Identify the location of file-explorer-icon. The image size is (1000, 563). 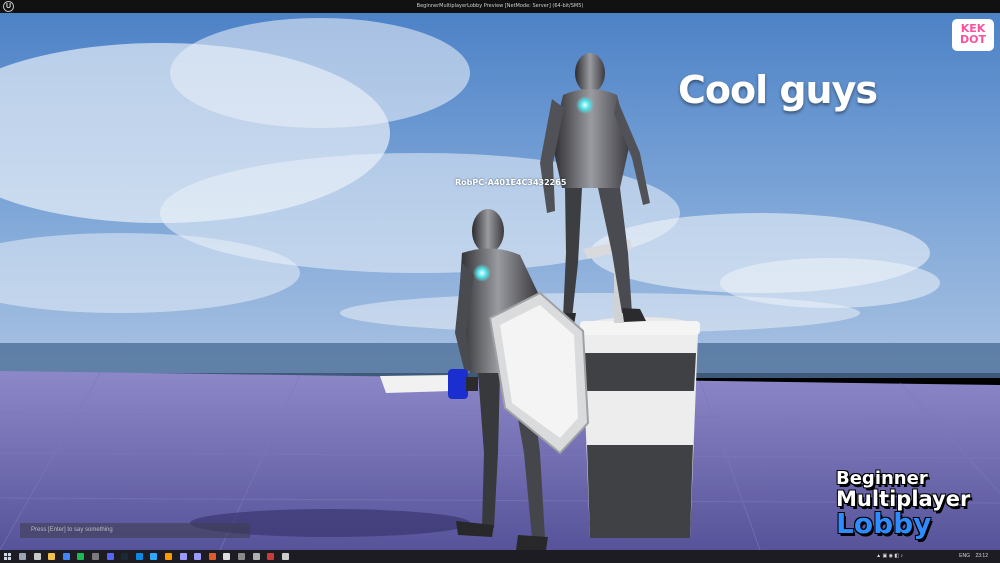
(52, 556).